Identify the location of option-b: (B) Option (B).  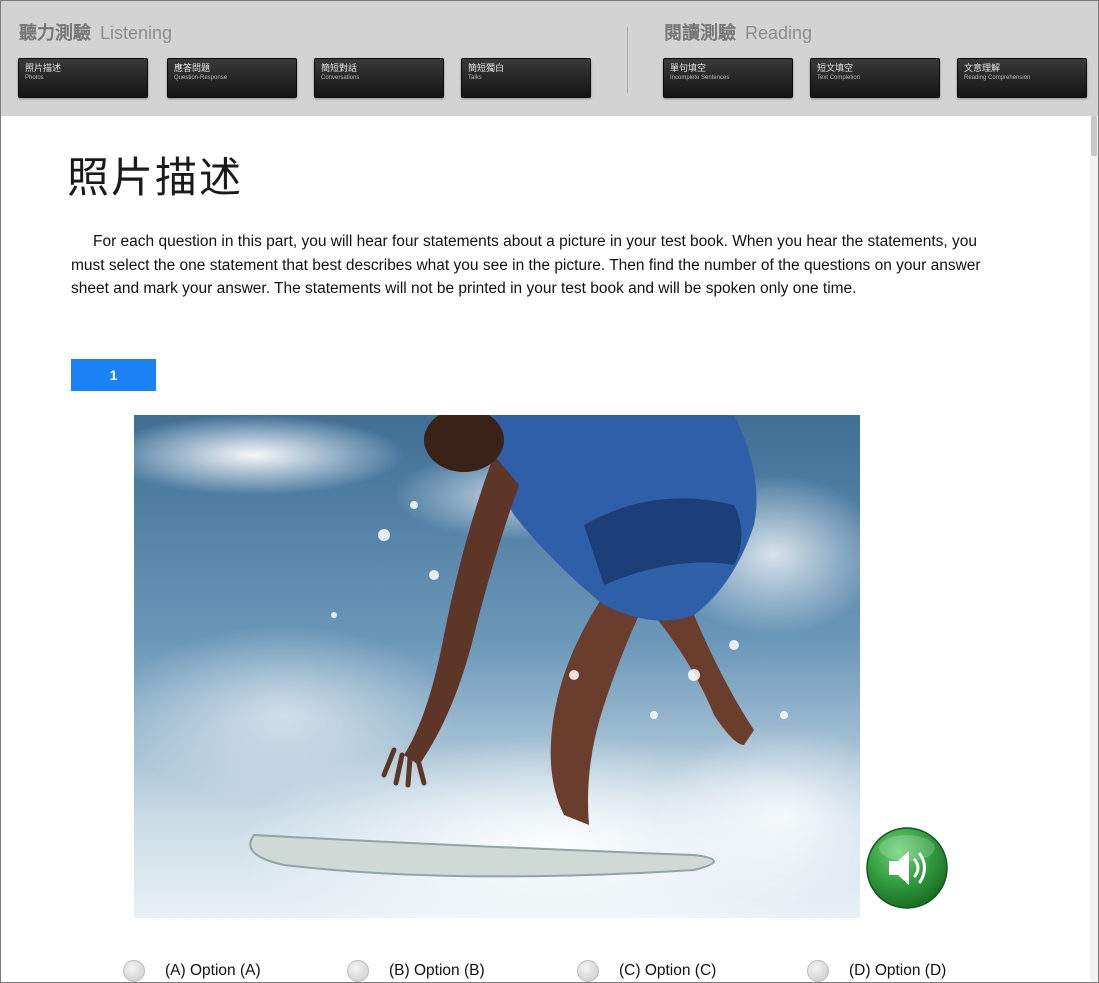
(416, 970).